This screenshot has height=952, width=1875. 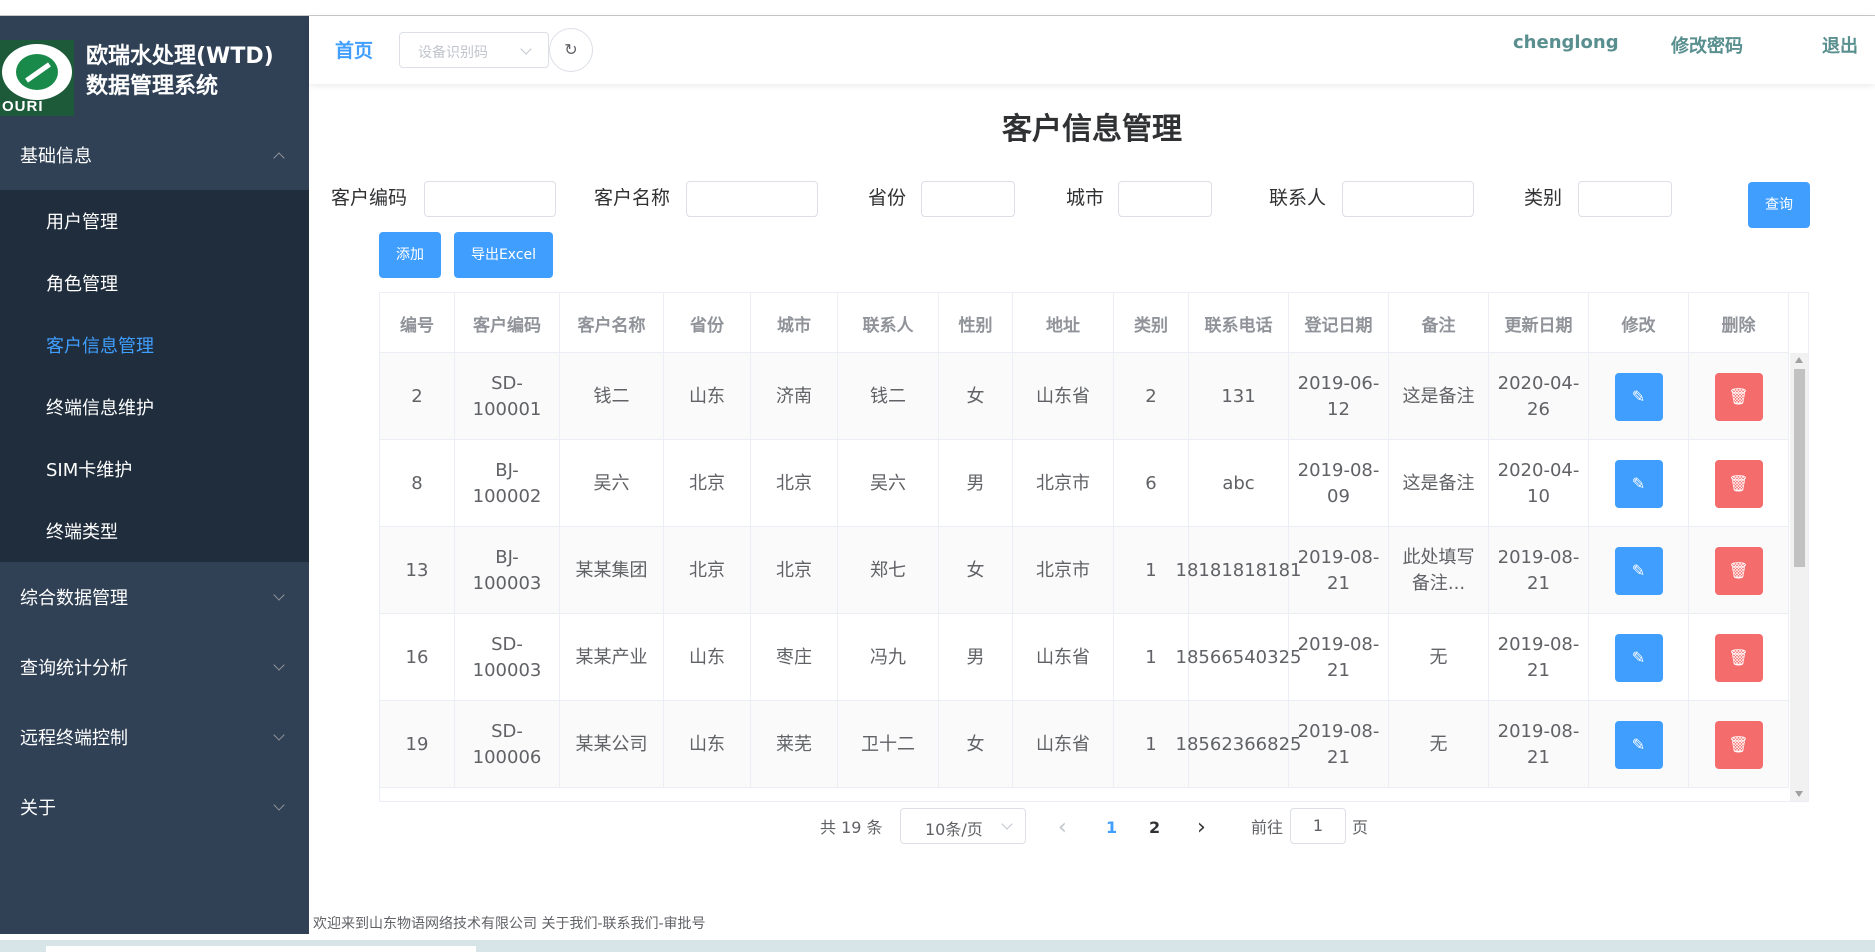 I want to click on column-header: 客户编码, so click(x=507, y=323).